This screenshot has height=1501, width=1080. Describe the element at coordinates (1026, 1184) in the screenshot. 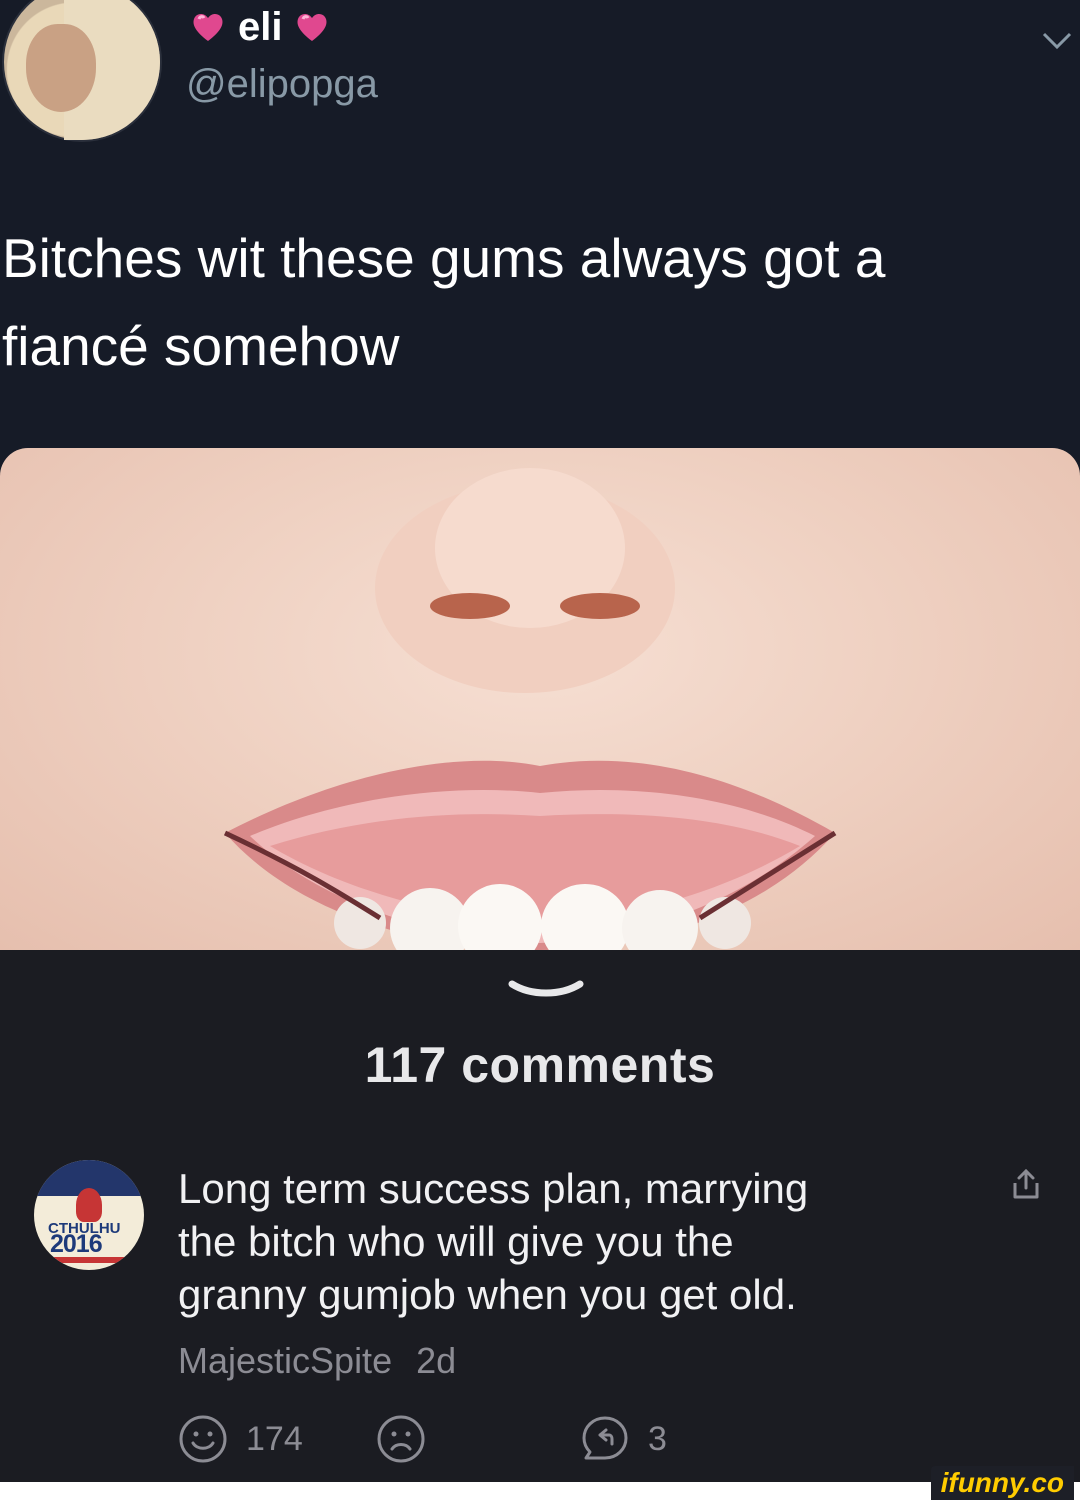

I see `share-icon` at that location.